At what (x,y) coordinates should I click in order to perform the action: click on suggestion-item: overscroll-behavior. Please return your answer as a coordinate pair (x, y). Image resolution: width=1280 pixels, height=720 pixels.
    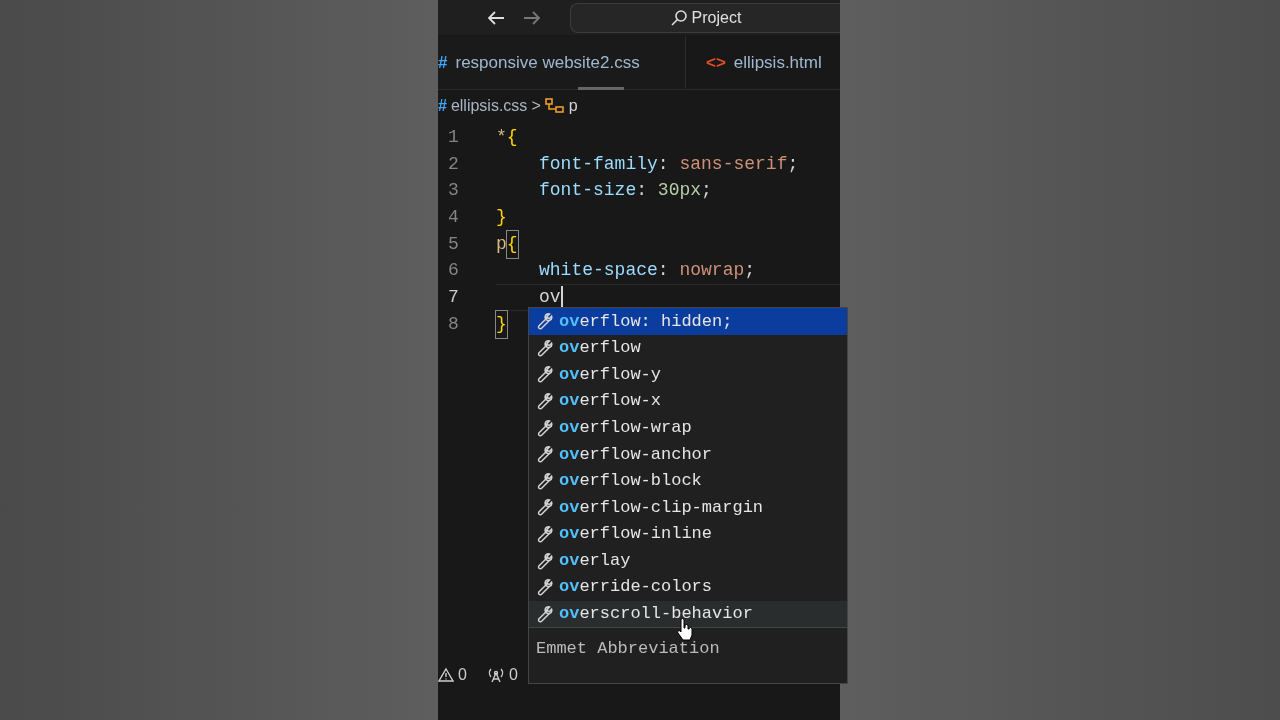
    Looking at the image, I should click on (688, 614).